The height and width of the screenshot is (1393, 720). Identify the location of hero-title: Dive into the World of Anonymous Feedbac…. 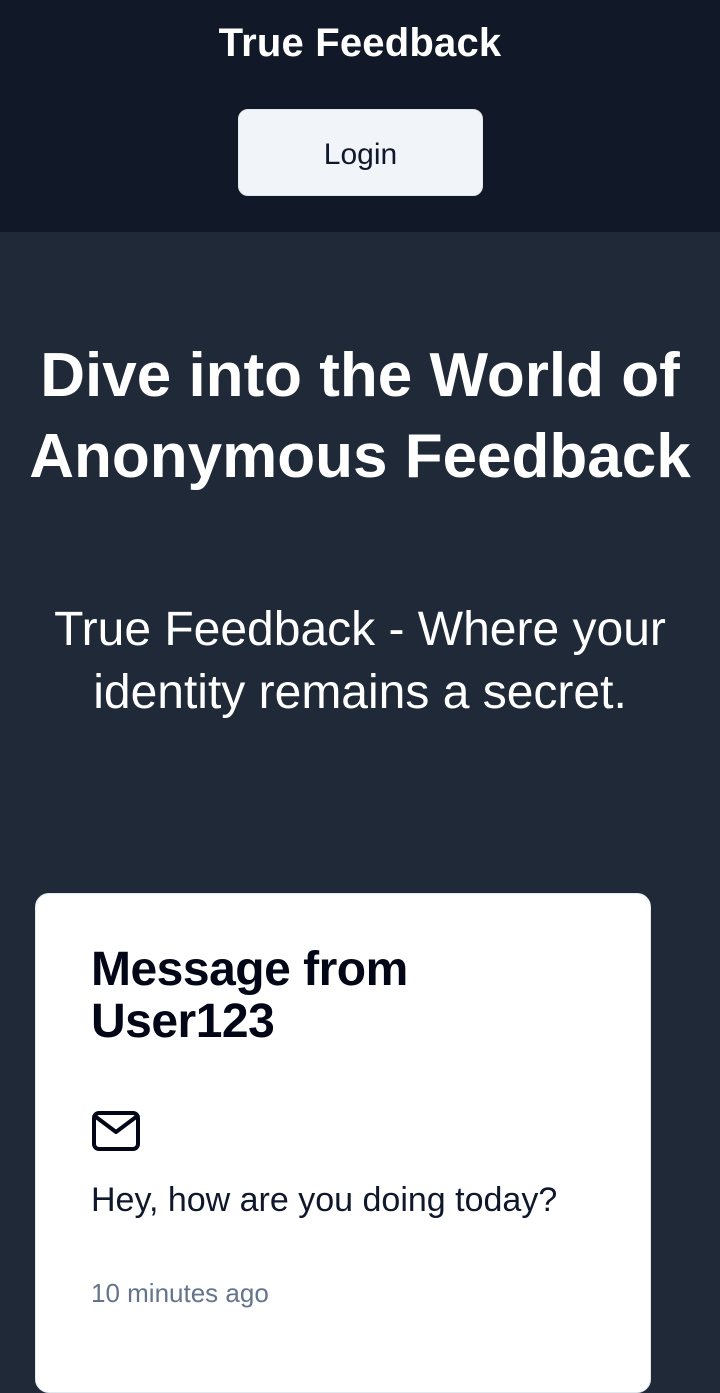
(360, 416).